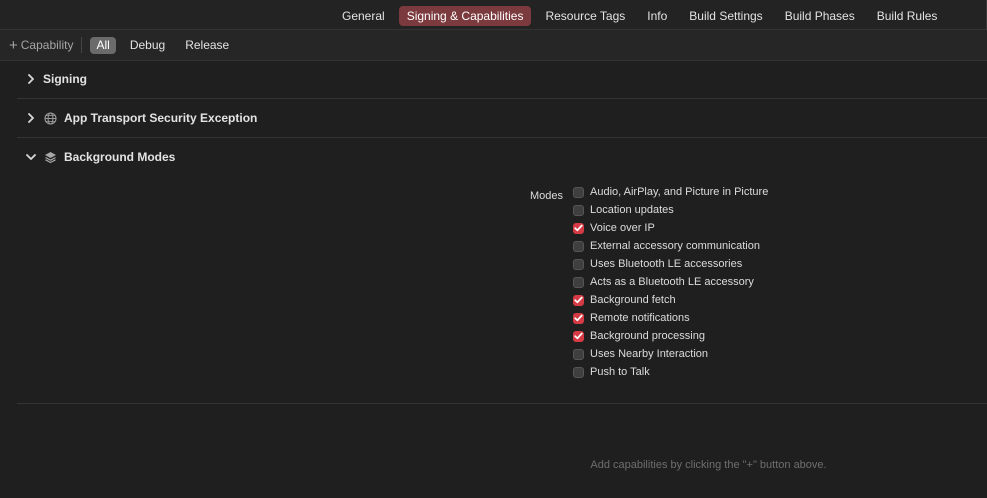 This screenshot has width=987, height=498. What do you see at coordinates (675, 246) in the screenshot?
I see `mode-option-label: External accessory communication` at bounding box center [675, 246].